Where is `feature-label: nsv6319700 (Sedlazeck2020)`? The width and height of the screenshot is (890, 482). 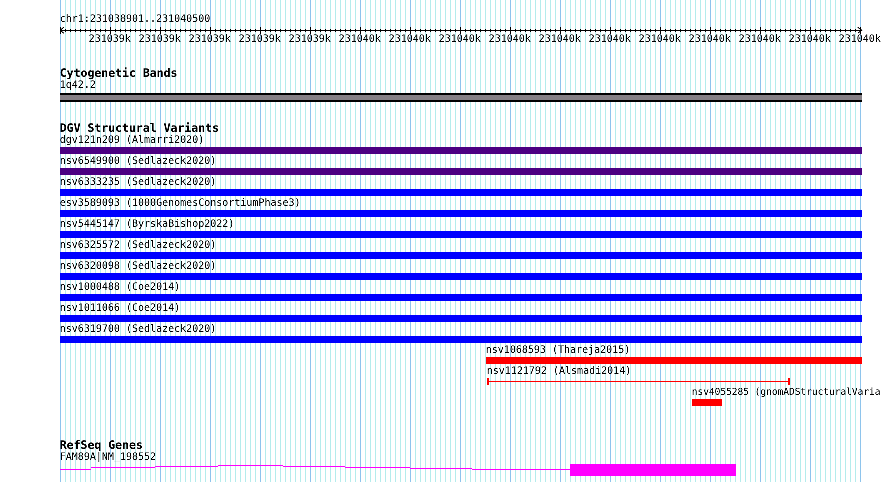 feature-label: nsv6319700 (Sedlazeck2020) is located at coordinates (138, 330).